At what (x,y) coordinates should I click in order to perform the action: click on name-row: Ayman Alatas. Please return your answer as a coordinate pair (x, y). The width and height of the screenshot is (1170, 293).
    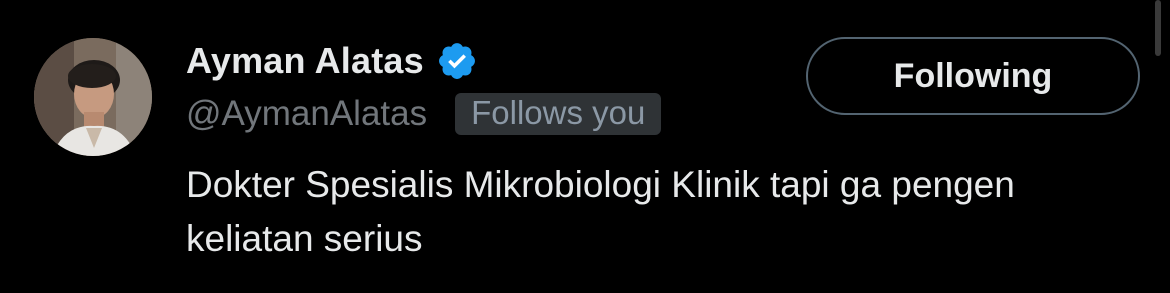
    Looking at the image, I should click on (332, 61).